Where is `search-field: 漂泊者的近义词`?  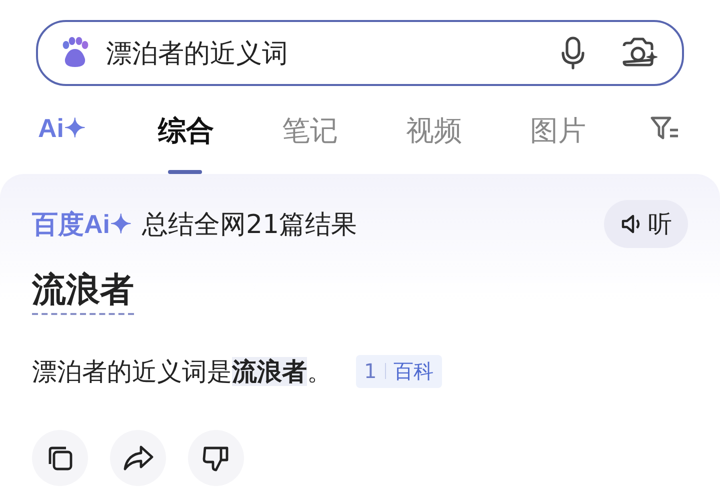 search-field: 漂泊者的近义词 is located at coordinates (360, 53).